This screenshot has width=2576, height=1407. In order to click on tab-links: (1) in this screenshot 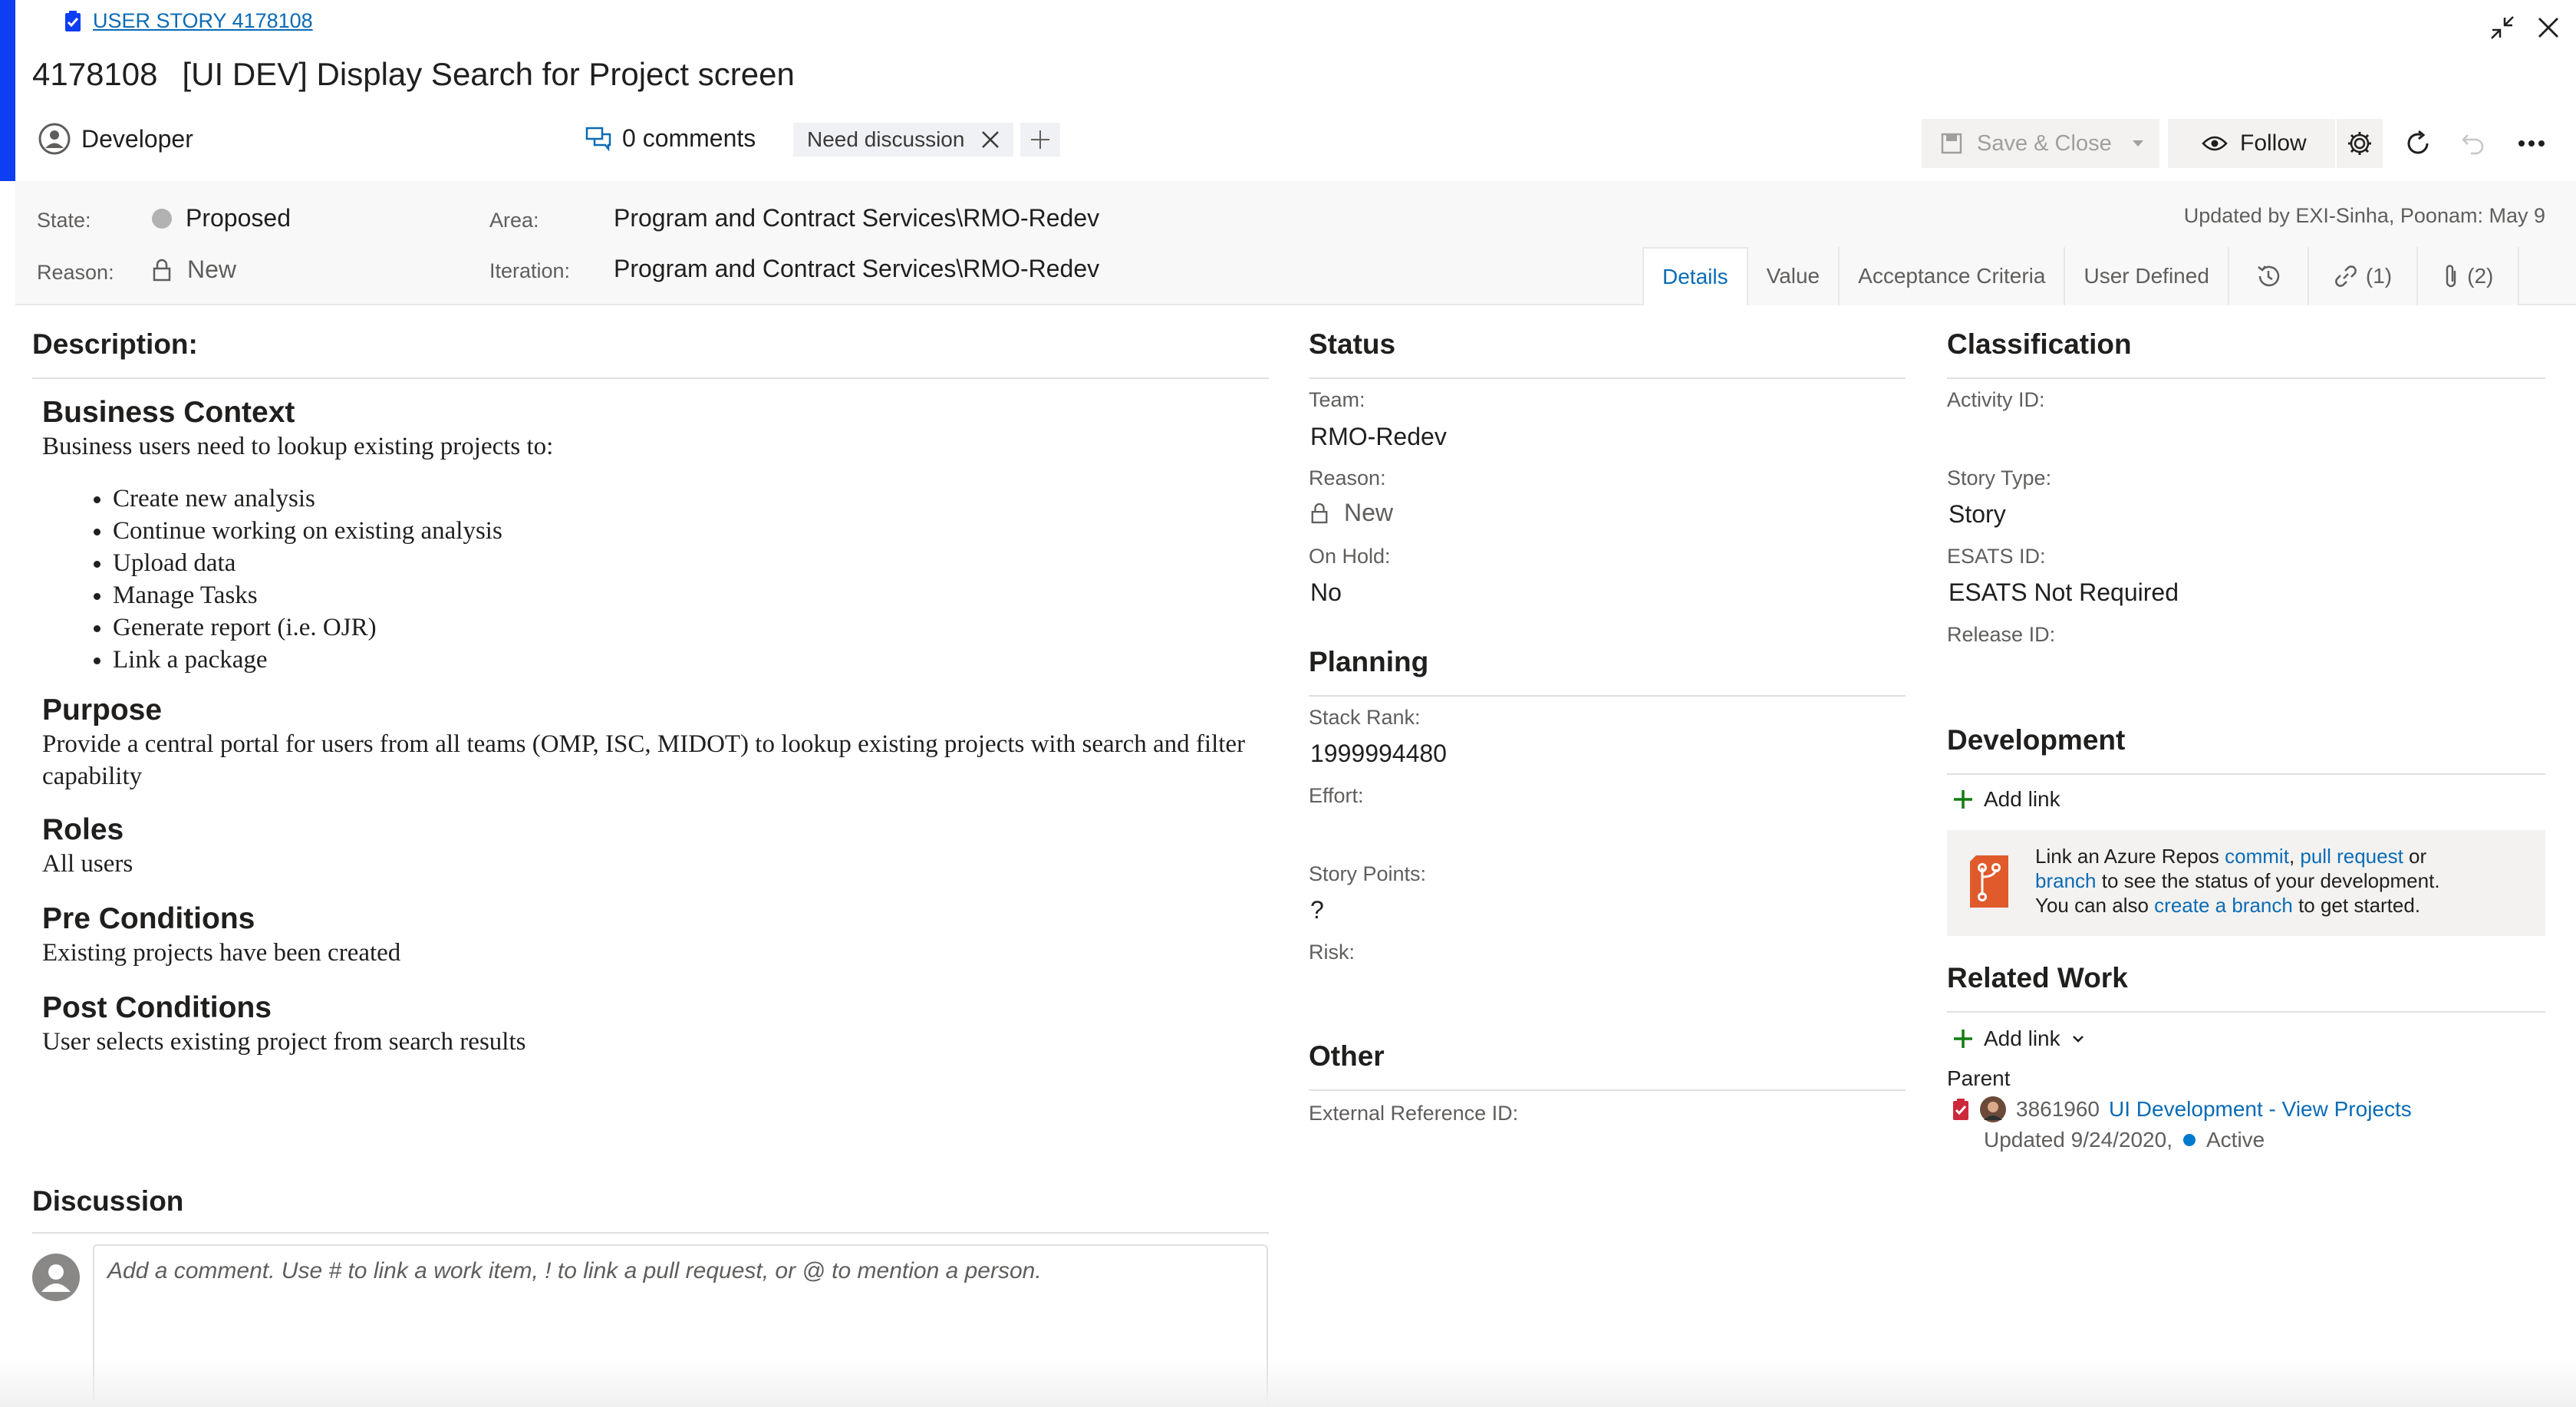, I will do `click(2363, 276)`.